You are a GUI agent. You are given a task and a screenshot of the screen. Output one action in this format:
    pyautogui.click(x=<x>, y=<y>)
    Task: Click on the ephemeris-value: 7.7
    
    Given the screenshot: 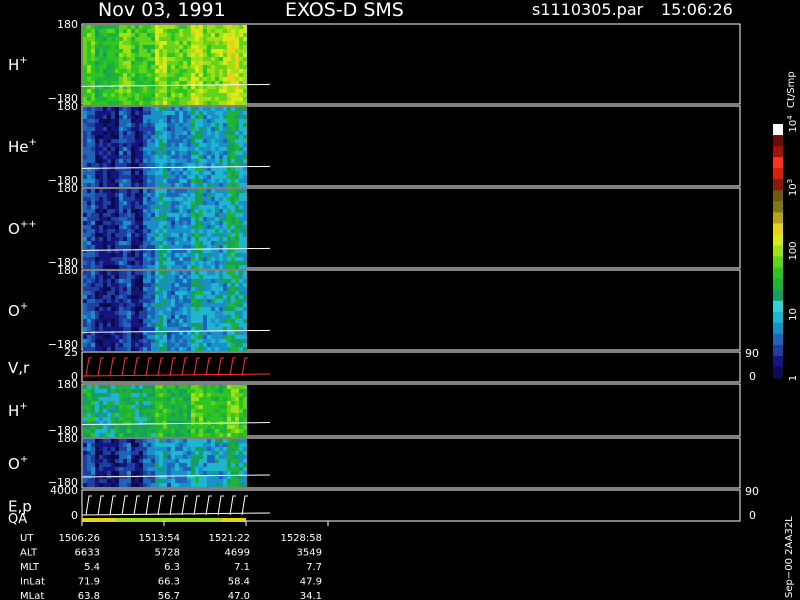 What is the action you would take?
    pyautogui.click(x=314, y=567)
    